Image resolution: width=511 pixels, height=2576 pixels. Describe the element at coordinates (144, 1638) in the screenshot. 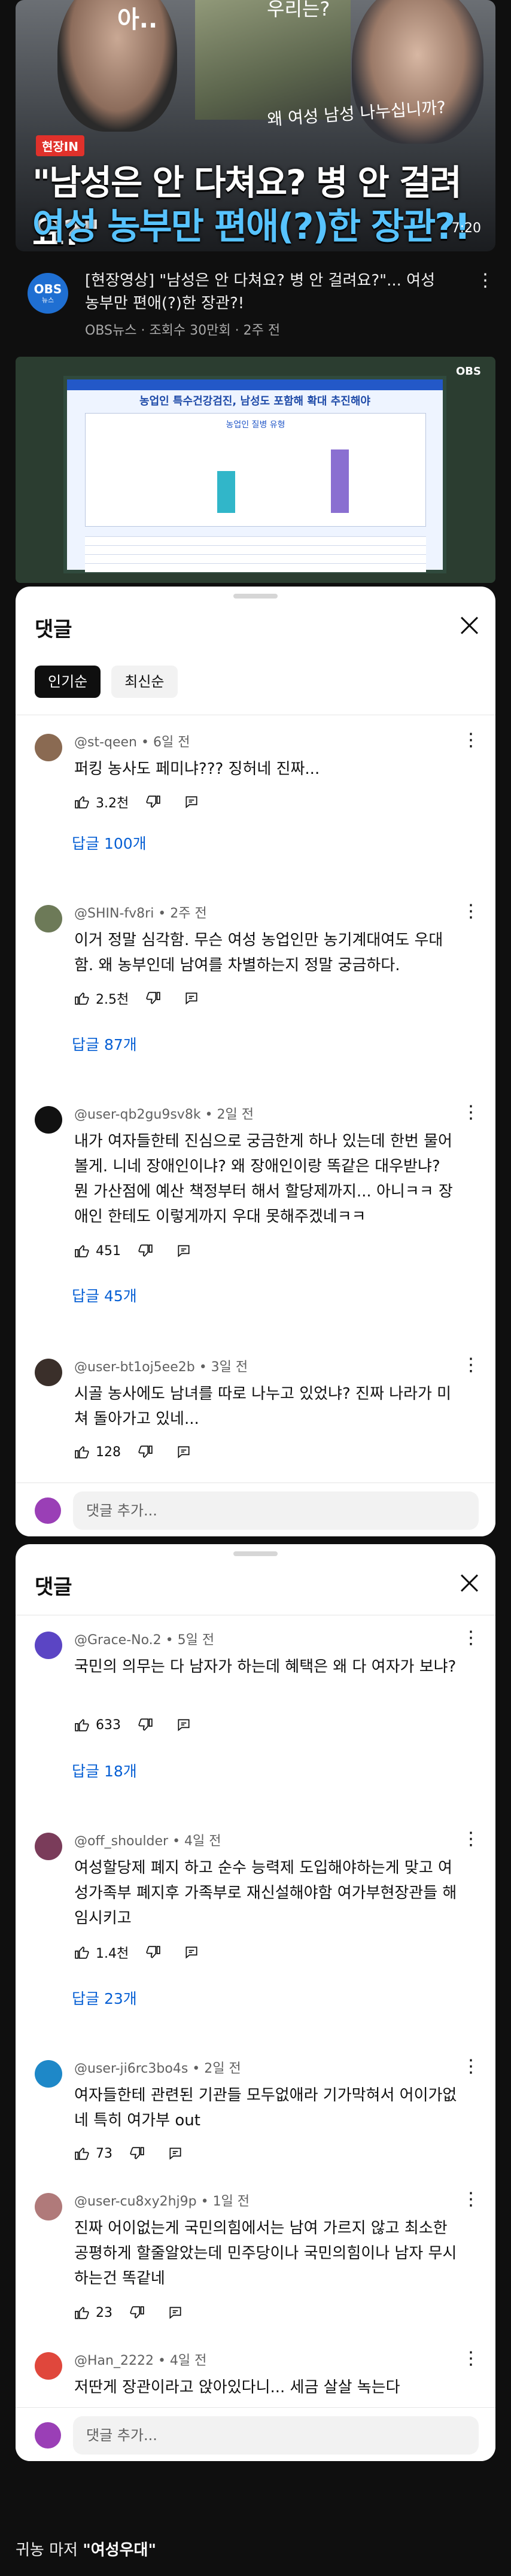

I see `comment-author-time: @Grace-No.2 • 5일 전` at that location.